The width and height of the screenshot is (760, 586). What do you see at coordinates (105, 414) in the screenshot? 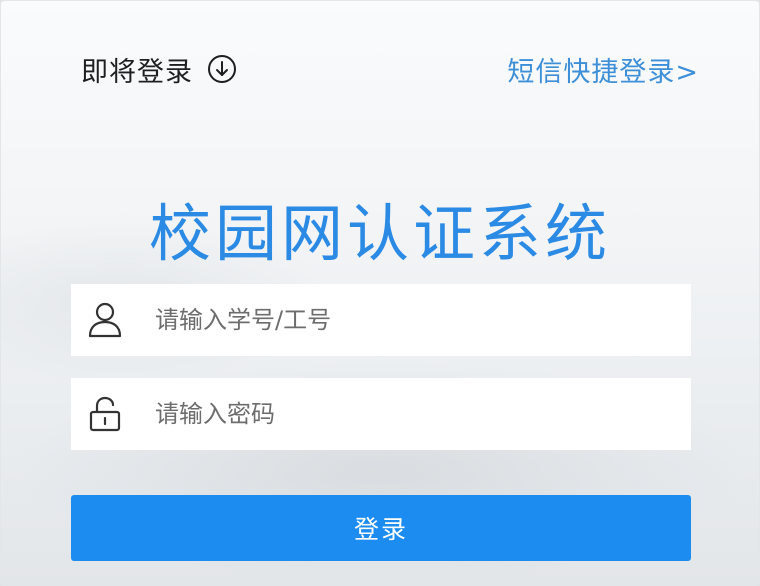
I see `lock-icon` at bounding box center [105, 414].